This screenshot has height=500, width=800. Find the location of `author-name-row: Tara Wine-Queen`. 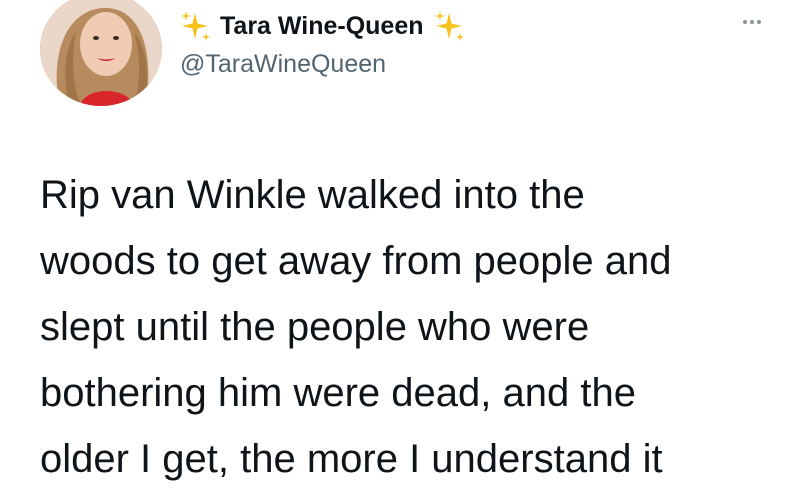

author-name-row: Tara Wine-Queen is located at coordinates (322, 26).